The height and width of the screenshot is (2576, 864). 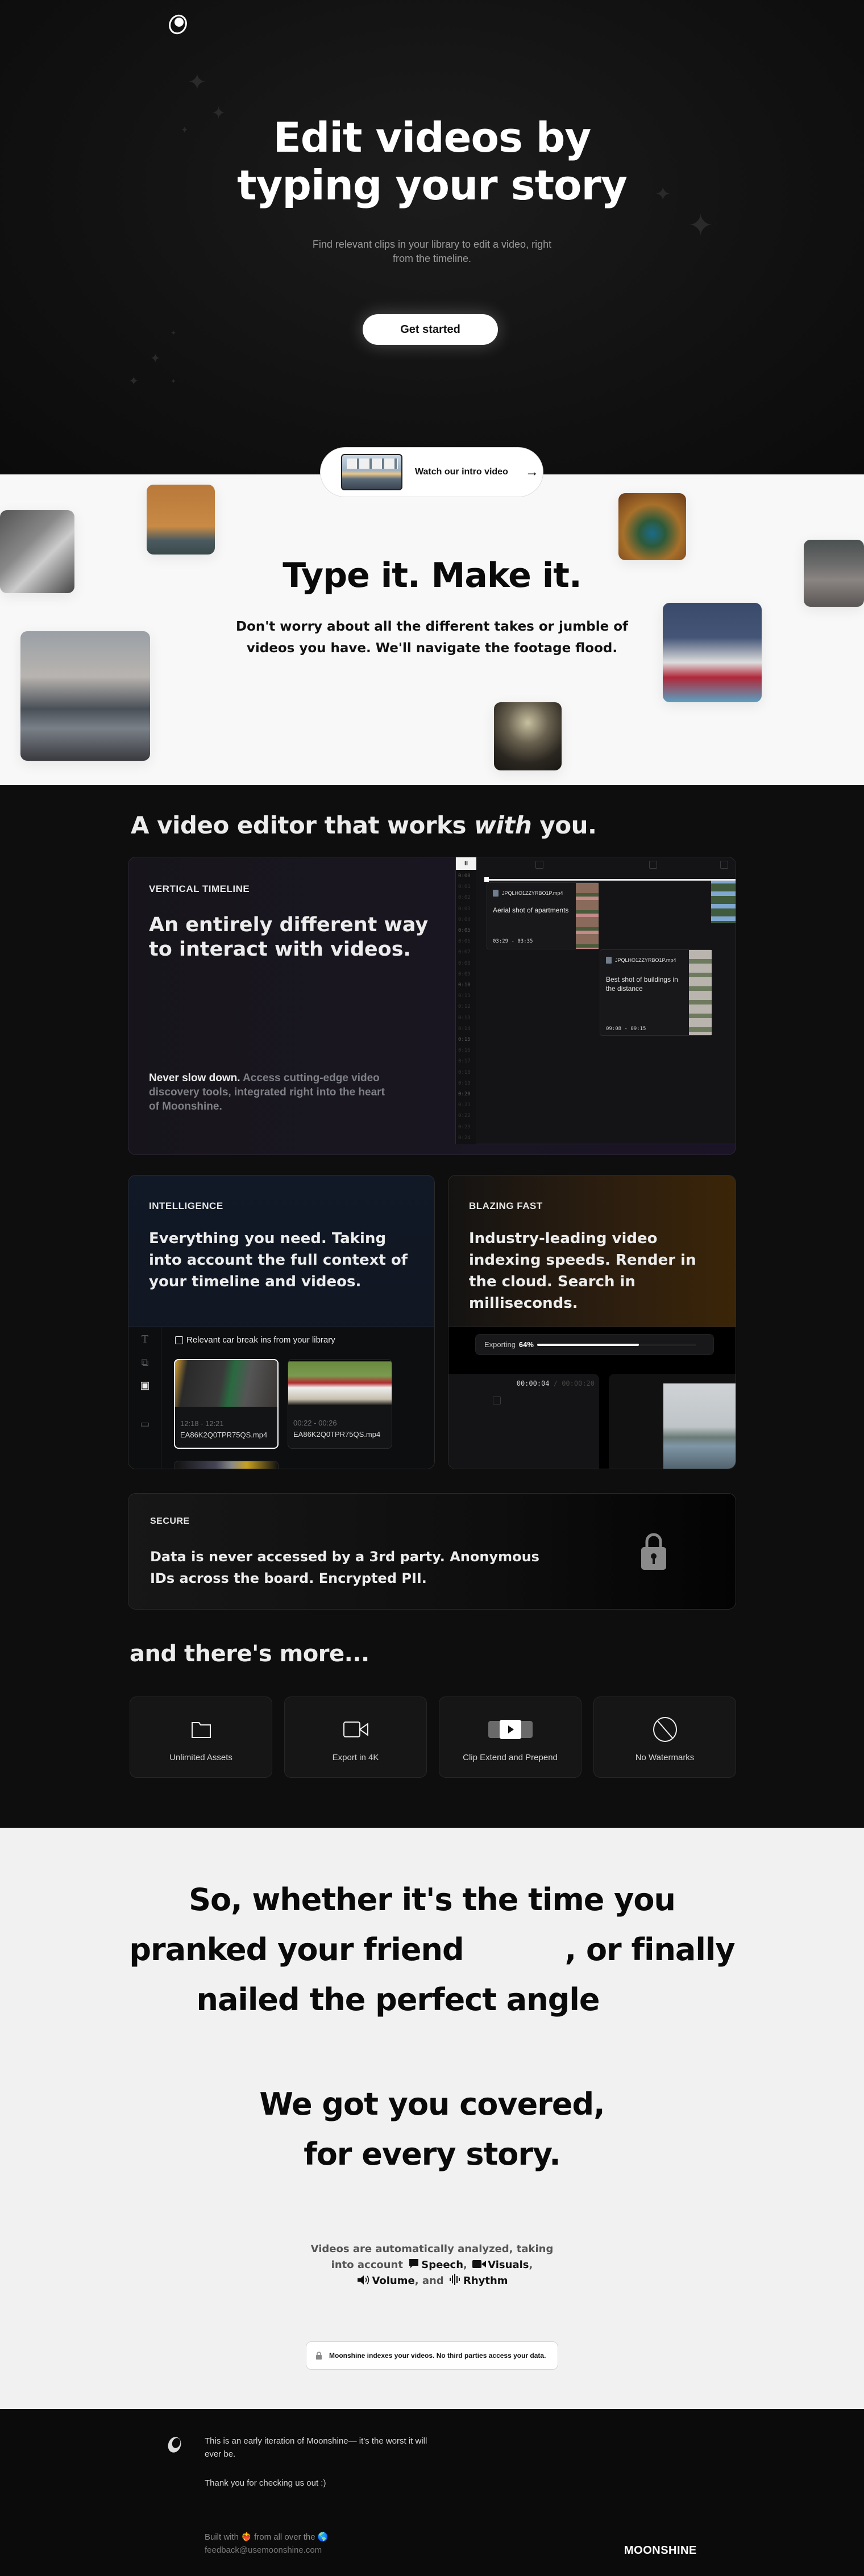 What do you see at coordinates (255, 1340) in the screenshot?
I see `search-query: Relevant car break ins from your library` at bounding box center [255, 1340].